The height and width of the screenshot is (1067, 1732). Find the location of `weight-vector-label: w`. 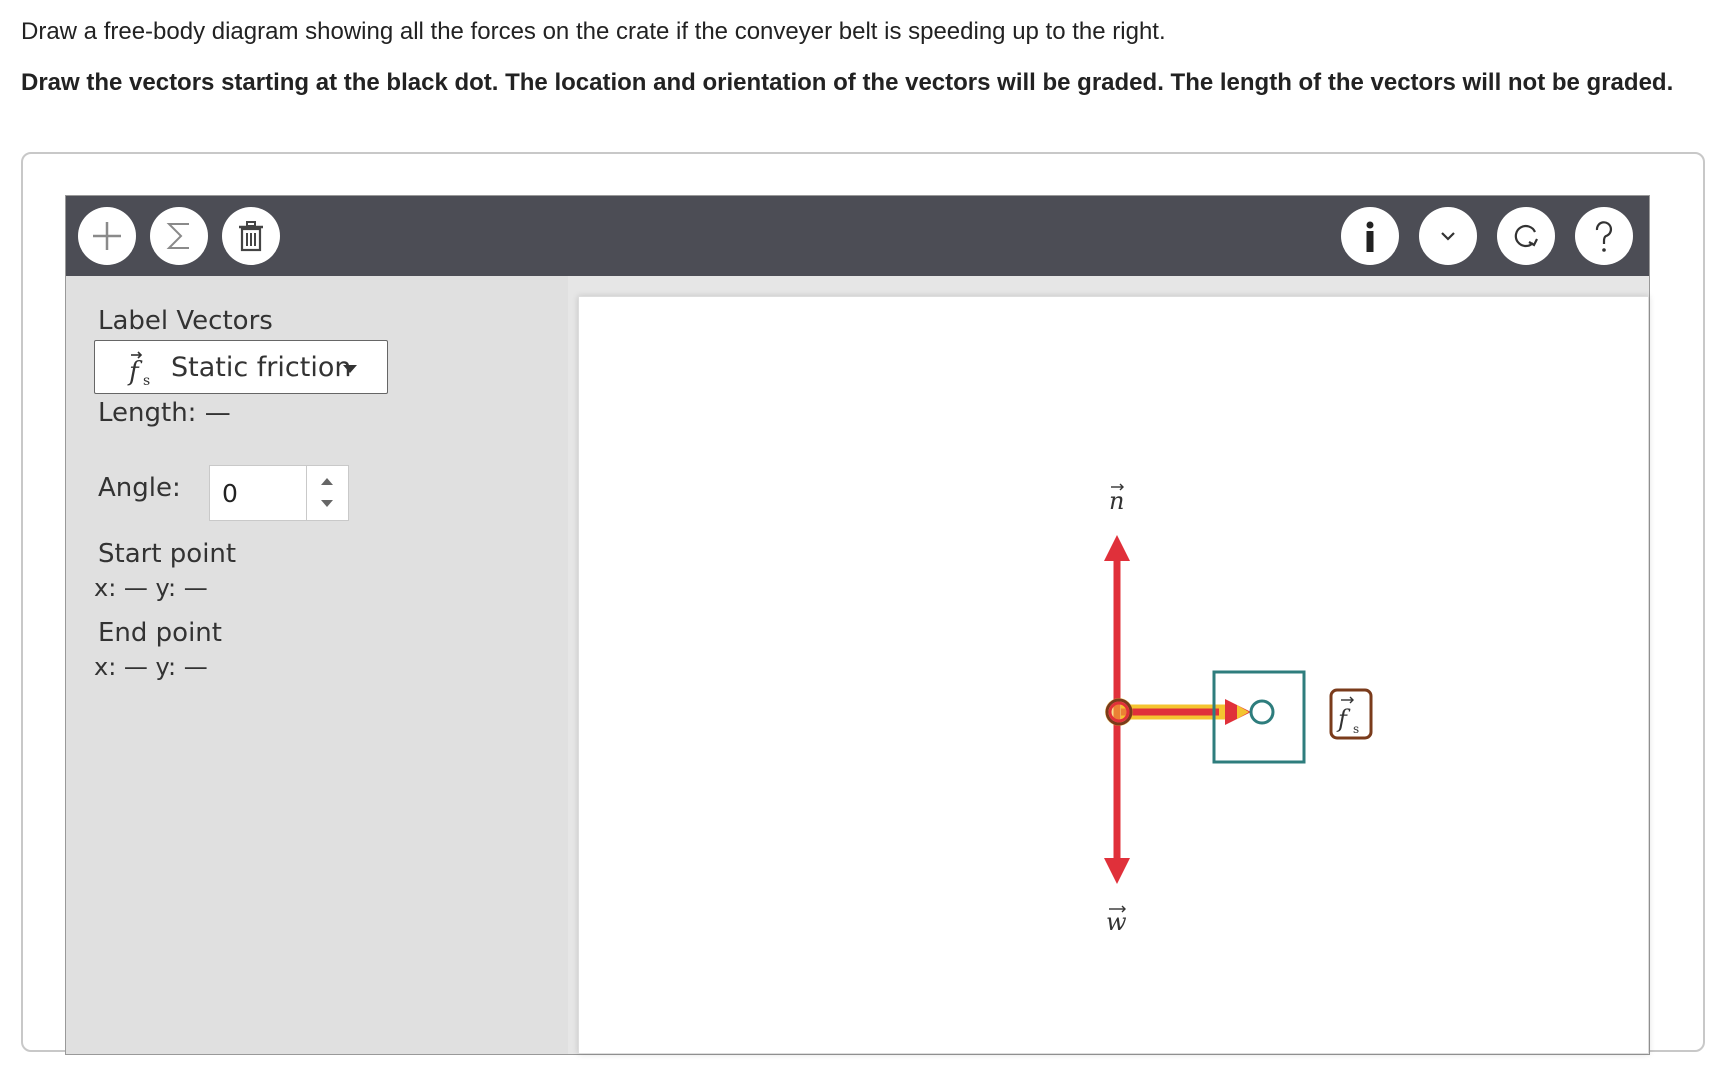

weight-vector-label: w is located at coordinates (1116, 920).